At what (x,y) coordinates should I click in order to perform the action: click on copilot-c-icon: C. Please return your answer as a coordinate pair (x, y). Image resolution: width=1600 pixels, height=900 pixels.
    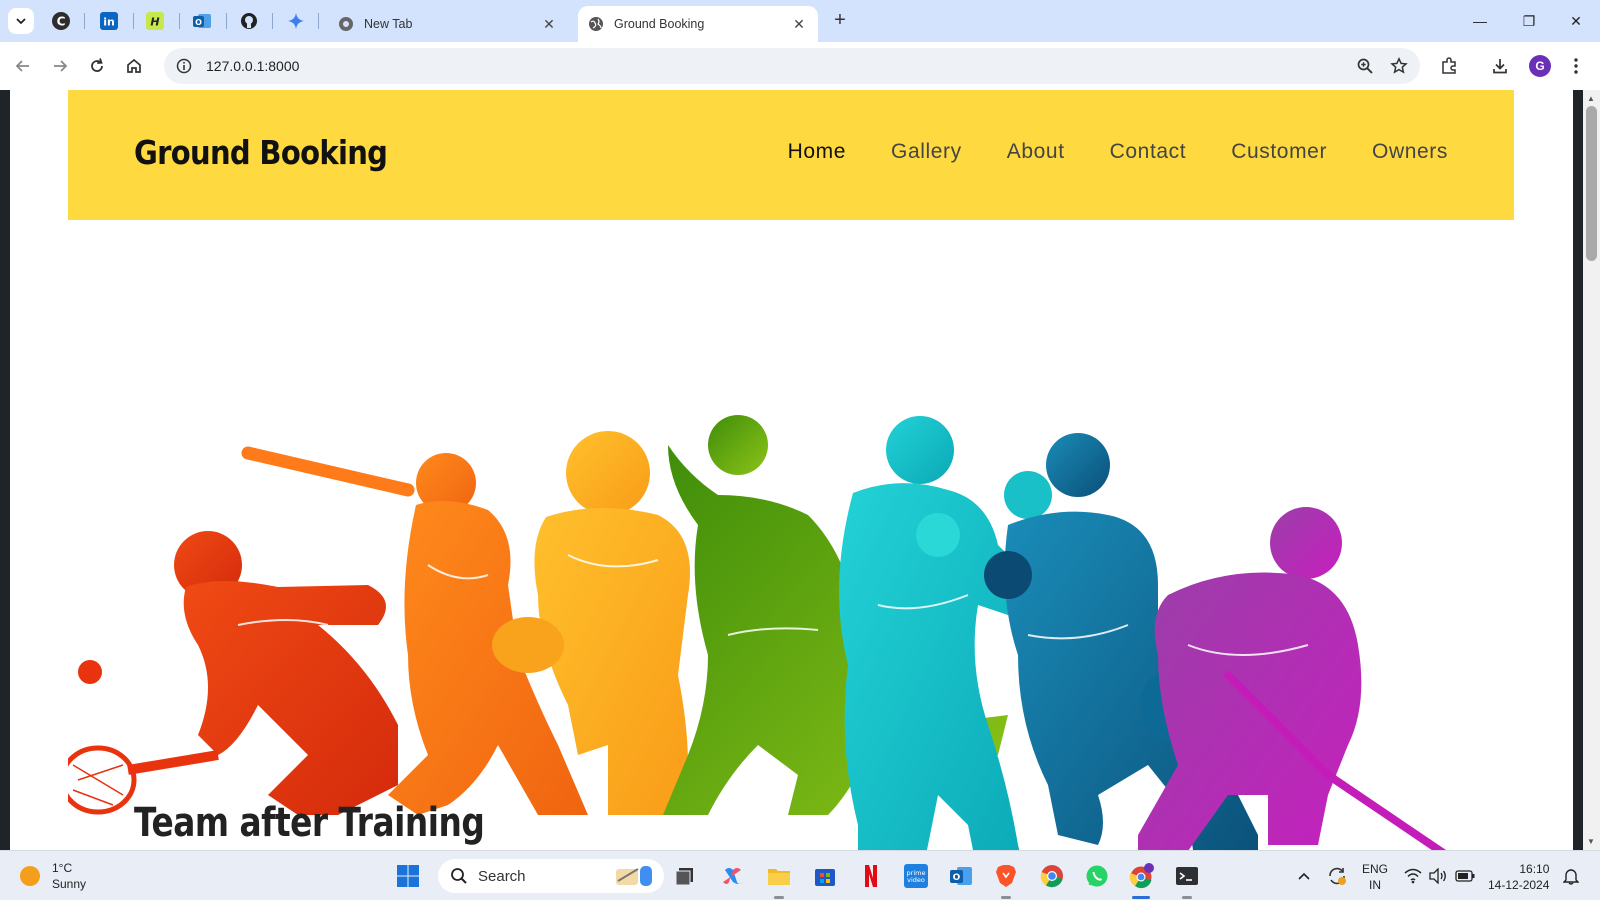
    Looking at the image, I should click on (61, 21).